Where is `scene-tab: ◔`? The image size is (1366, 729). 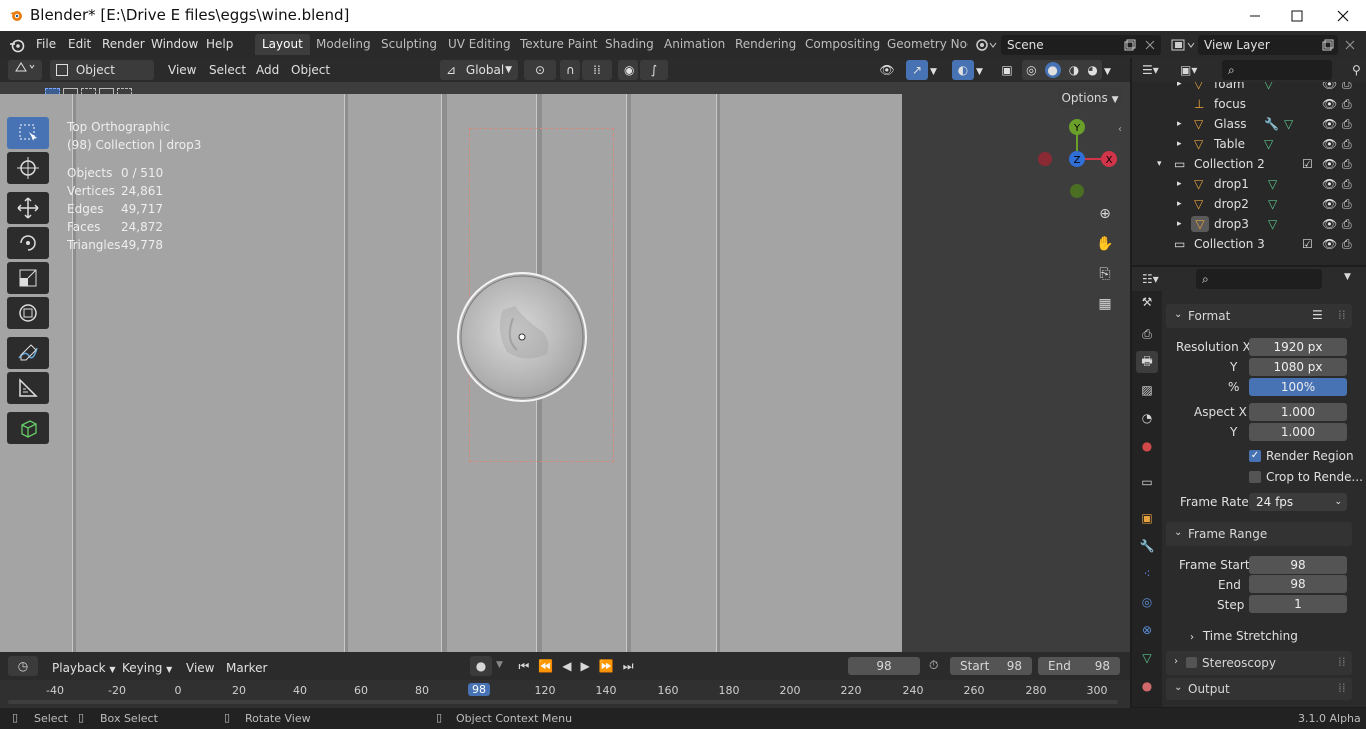
scene-tab: ◔ is located at coordinates (1147, 418).